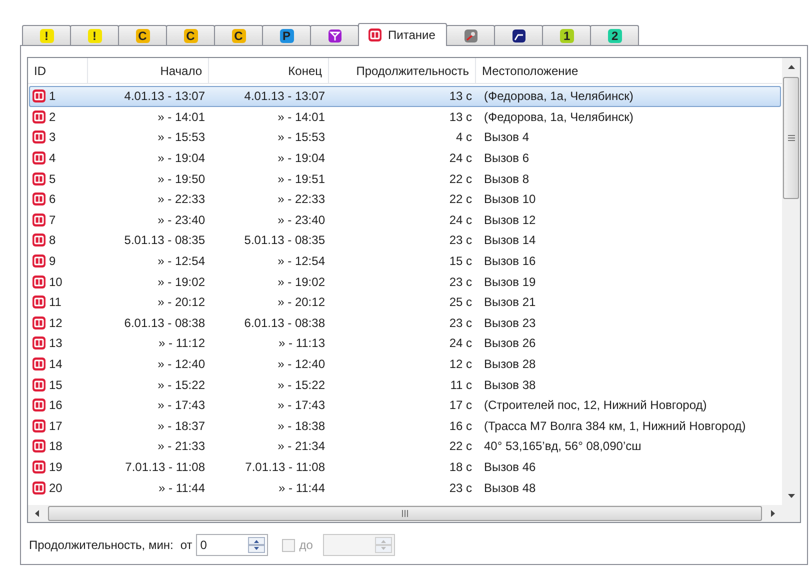 The height and width of the screenshot is (568, 811). I want to click on table-cell-text: 11, so click(55, 303).